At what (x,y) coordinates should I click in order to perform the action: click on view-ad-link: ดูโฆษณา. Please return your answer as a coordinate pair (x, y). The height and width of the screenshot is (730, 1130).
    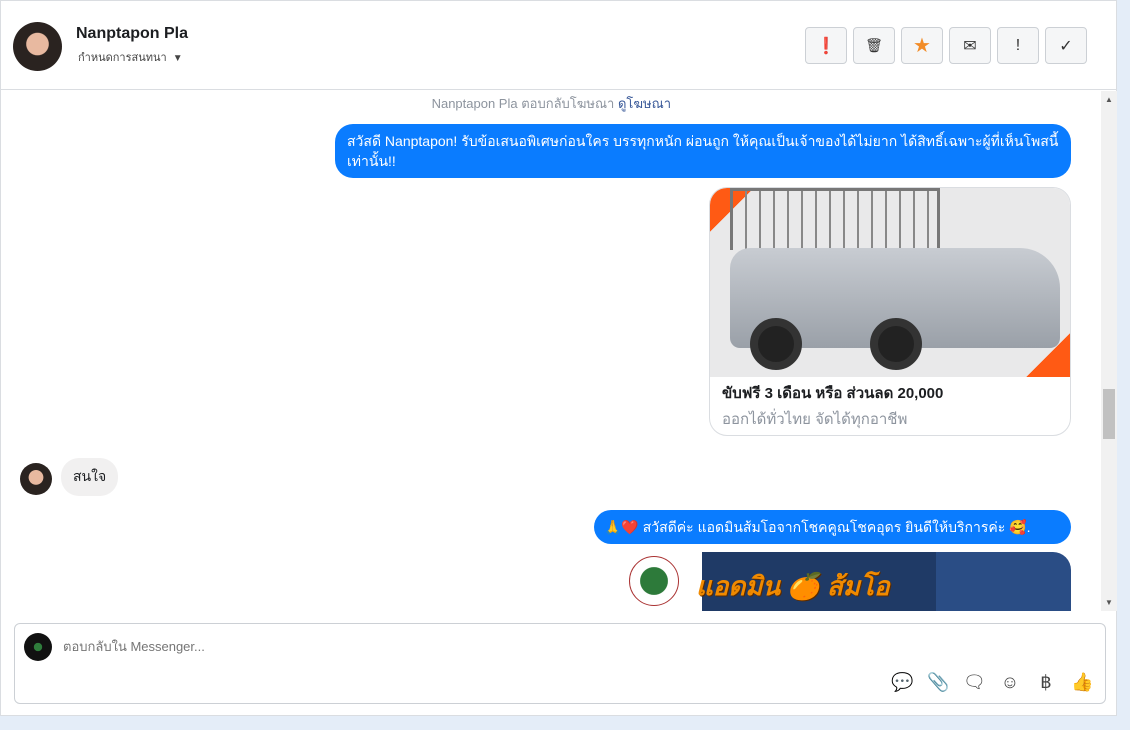
    Looking at the image, I should click on (644, 103).